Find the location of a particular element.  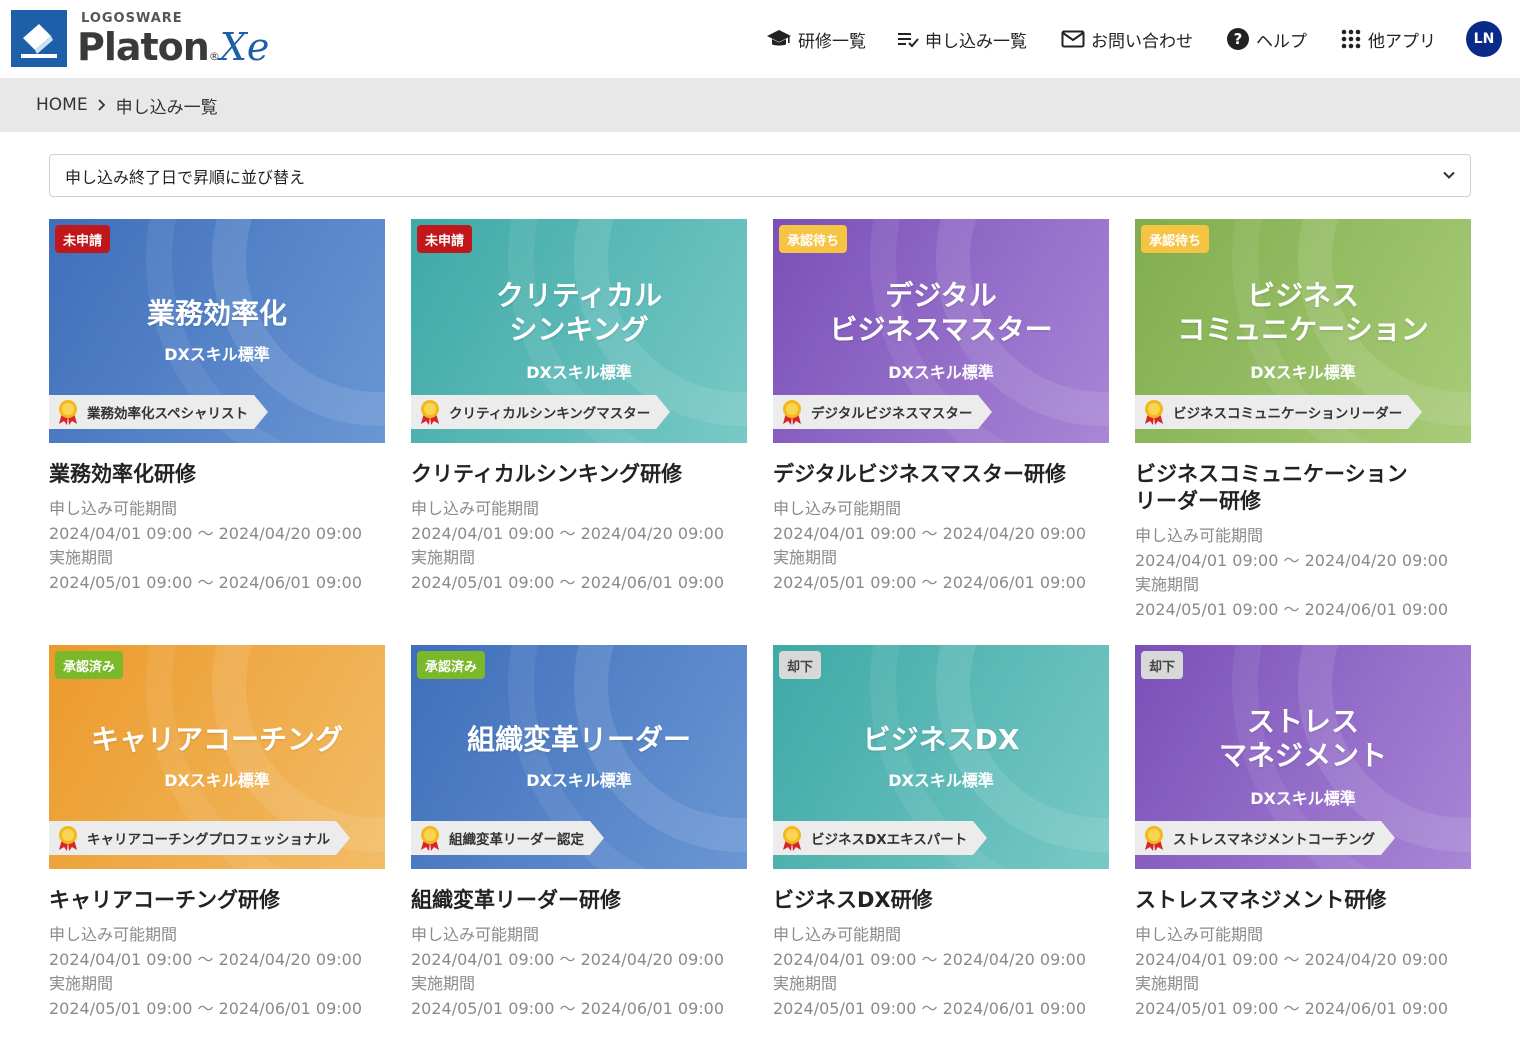

nav-other-apps: 他アプリ is located at coordinates (1388, 39).